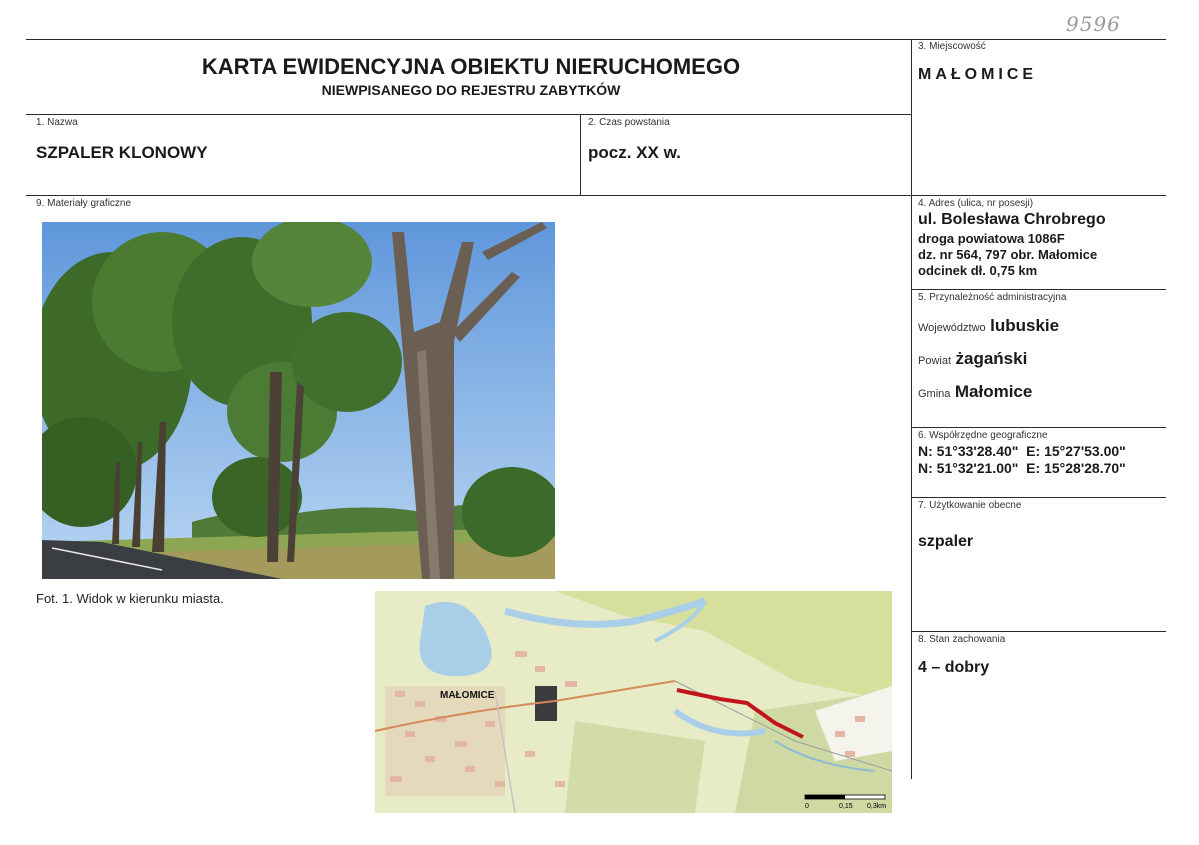 This screenshot has width=1199, height=845. What do you see at coordinates (991, 238) in the screenshot?
I see `address-road: droga powiatowa 1086F` at bounding box center [991, 238].